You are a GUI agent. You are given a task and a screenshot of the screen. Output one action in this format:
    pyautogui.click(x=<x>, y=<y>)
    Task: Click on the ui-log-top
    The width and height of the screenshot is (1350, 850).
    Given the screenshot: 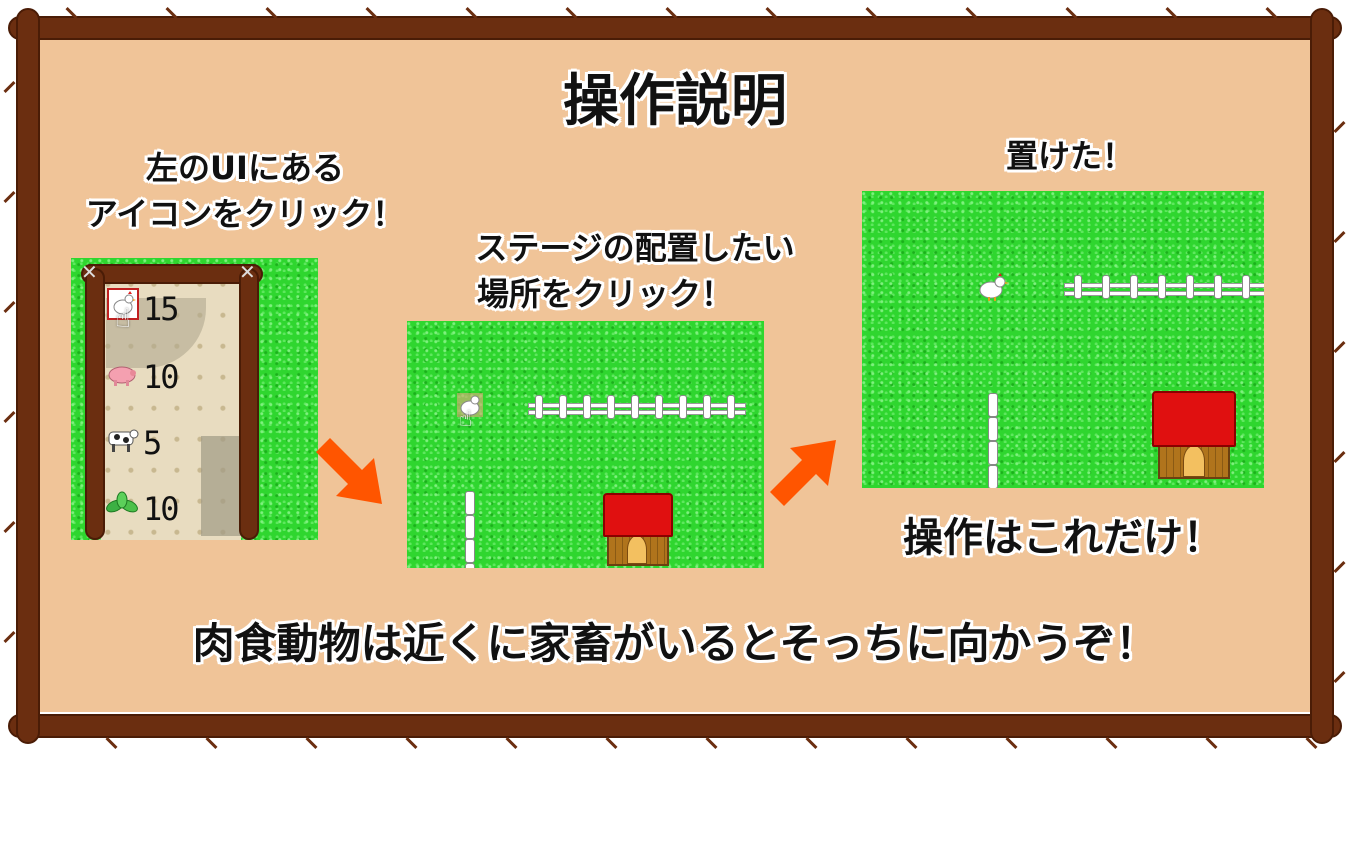 What is the action you would take?
    pyautogui.click(x=172, y=274)
    